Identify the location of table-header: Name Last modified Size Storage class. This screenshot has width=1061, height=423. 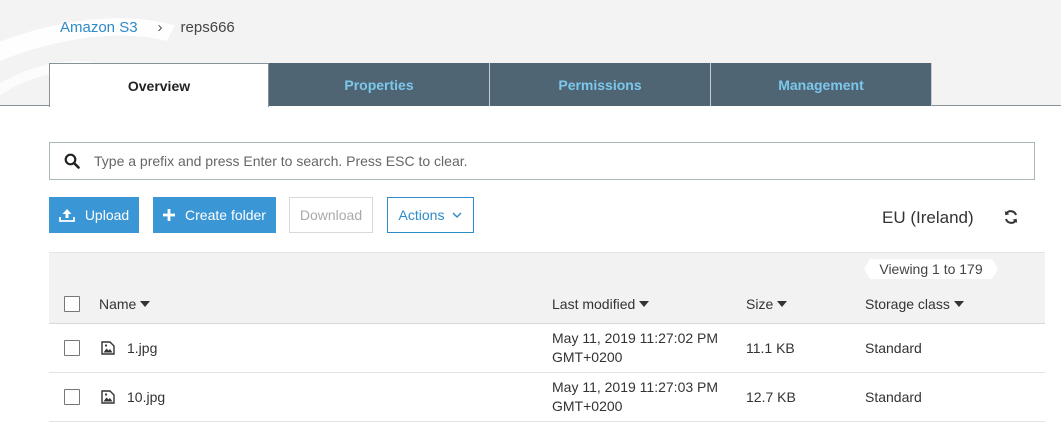
(547, 304).